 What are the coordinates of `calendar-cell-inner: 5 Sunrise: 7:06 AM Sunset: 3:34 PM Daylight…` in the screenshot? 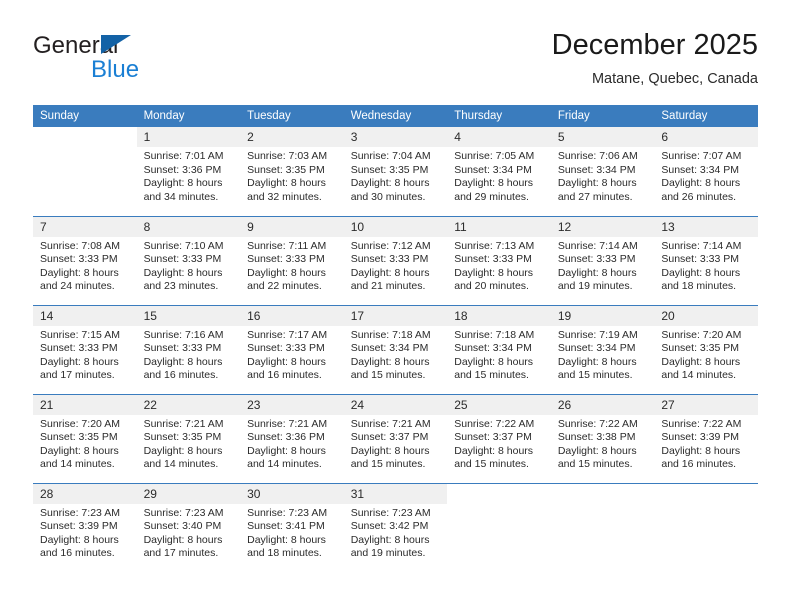 It's located at (602, 171).